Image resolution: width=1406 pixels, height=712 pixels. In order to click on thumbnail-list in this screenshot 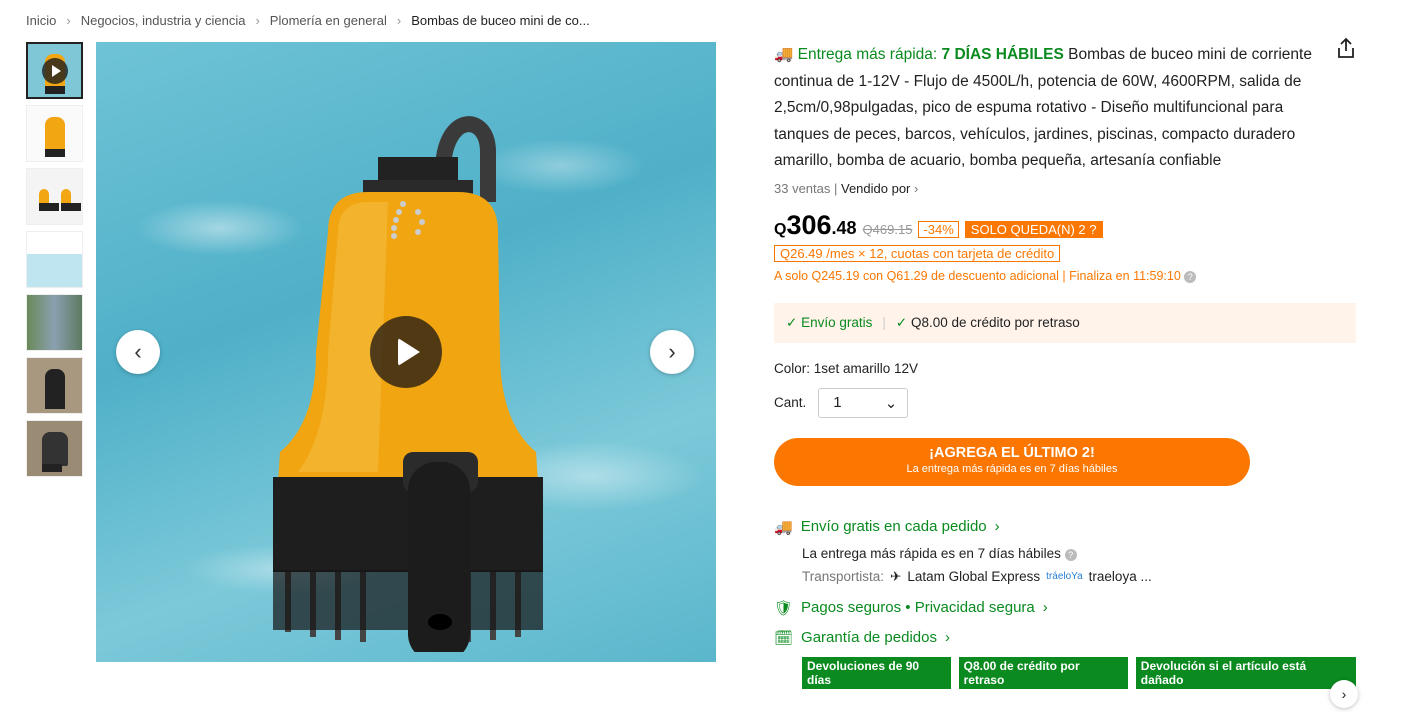, I will do `click(54, 262)`.